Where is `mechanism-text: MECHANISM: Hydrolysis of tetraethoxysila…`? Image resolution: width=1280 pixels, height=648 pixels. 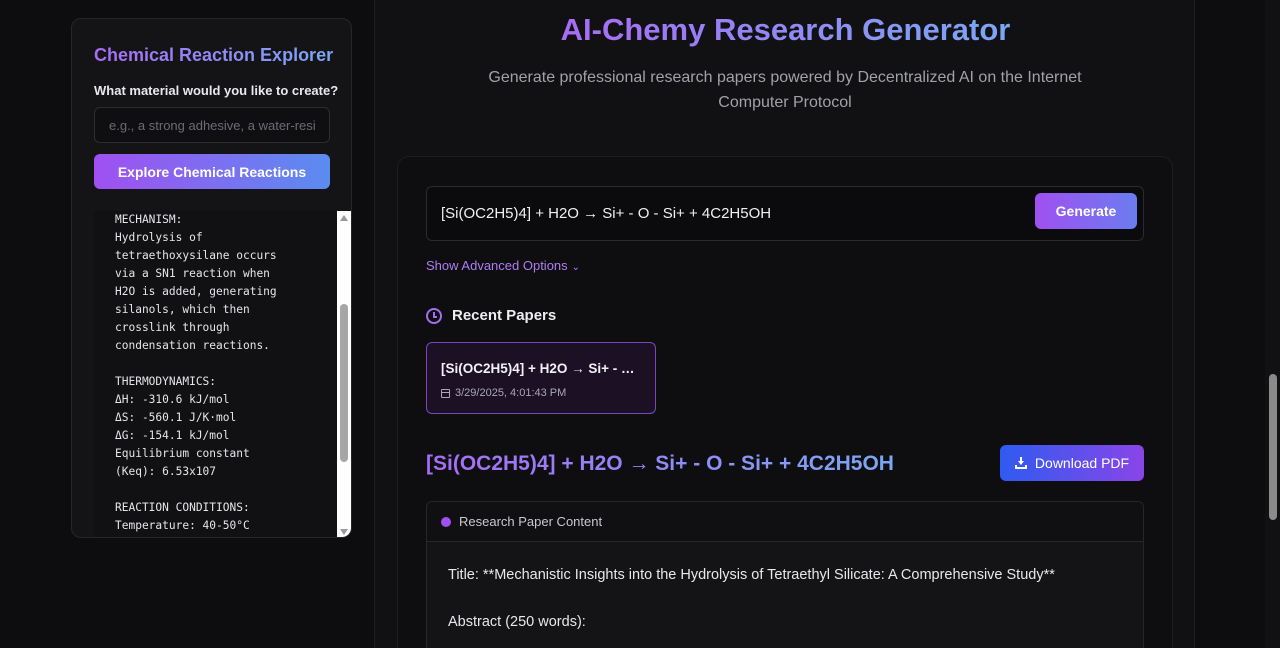 mechanism-text: MECHANISM: Hydrolysis of tetraethoxysila… is located at coordinates (196, 372).